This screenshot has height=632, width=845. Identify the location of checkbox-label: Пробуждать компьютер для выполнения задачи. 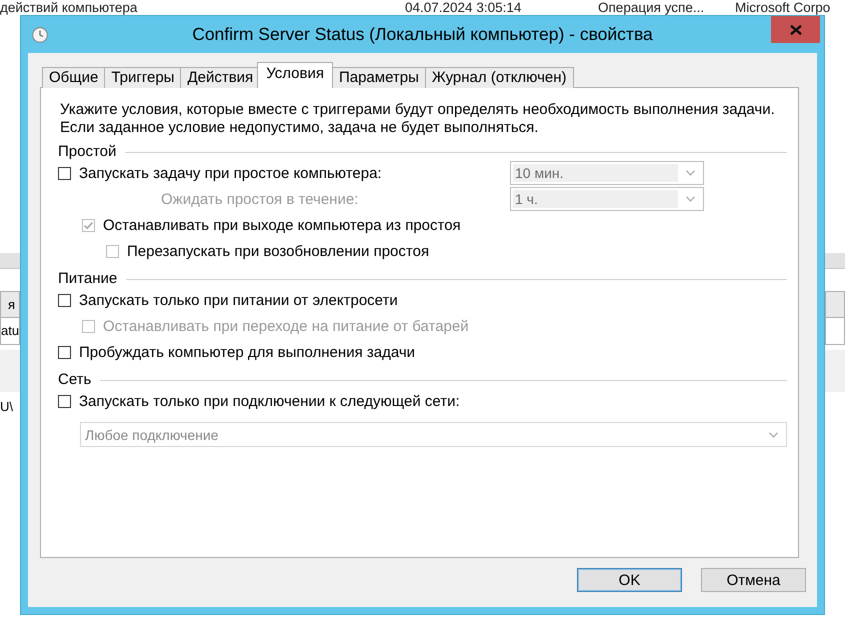
(247, 352).